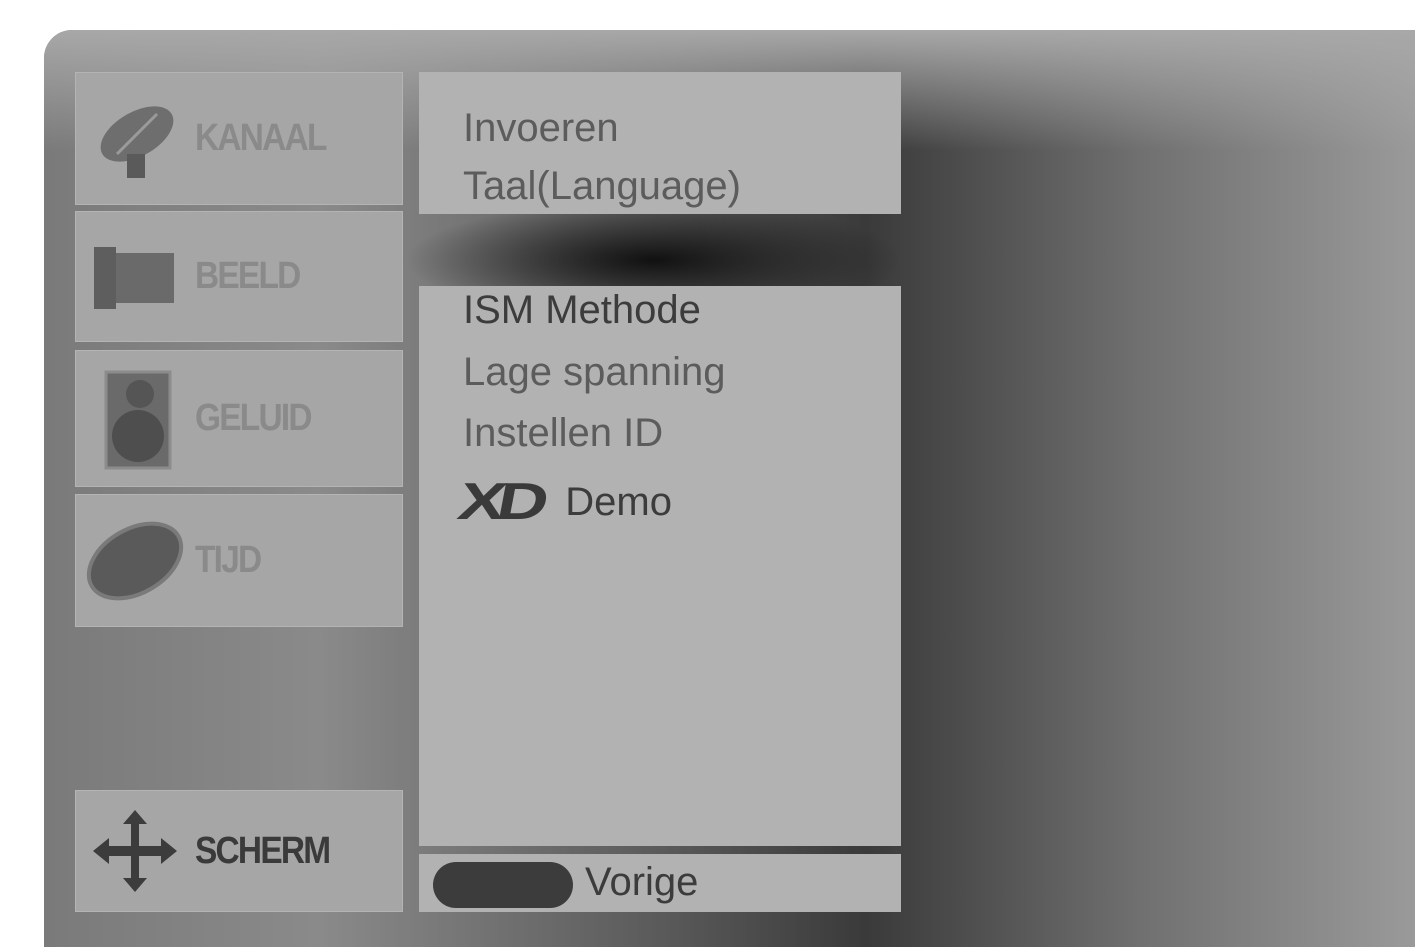 The width and height of the screenshot is (1415, 947). What do you see at coordinates (562, 502) in the screenshot?
I see `menu-item-xd-demo: XD Demo` at bounding box center [562, 502].